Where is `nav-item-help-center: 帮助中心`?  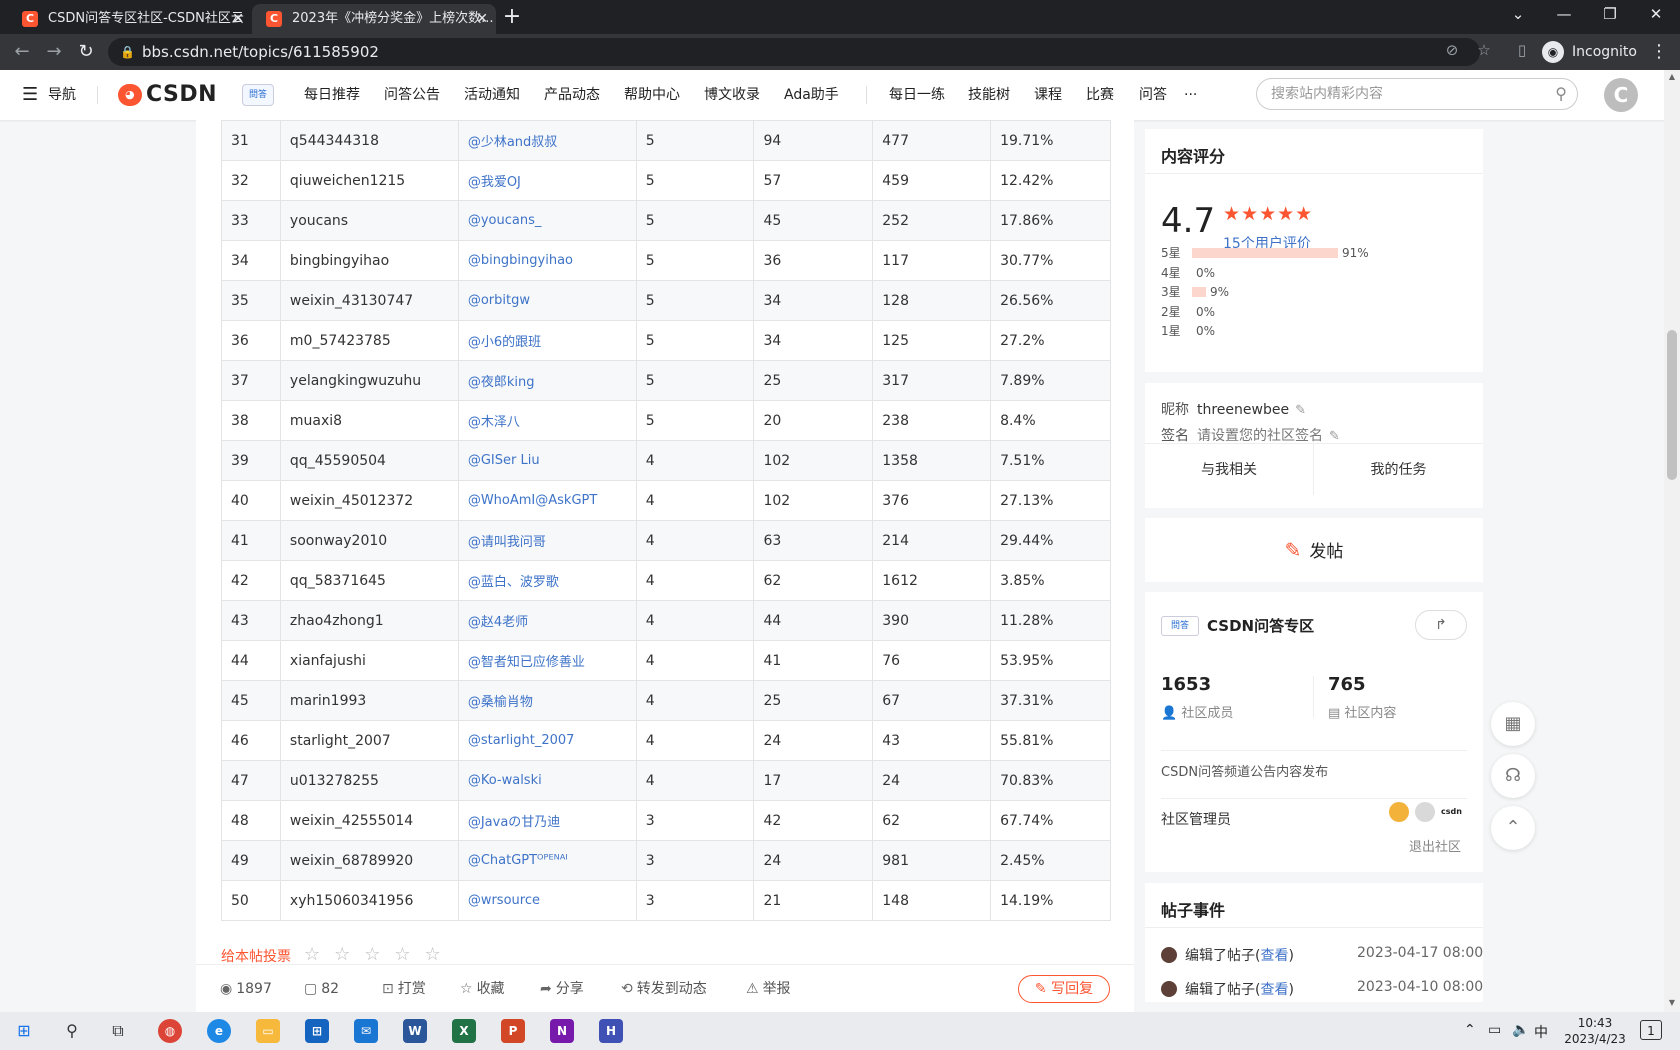
nav-item-help-center: 帮助中心 is located at coordinates (652, 95).